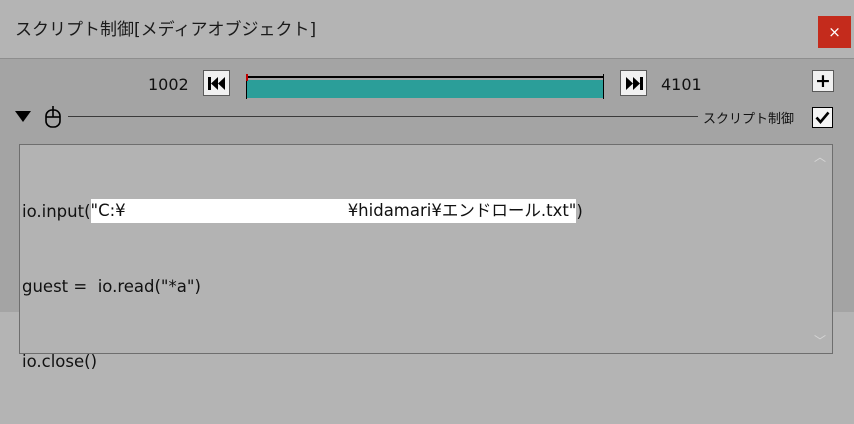 Image resolution: width=854 pixels, height=424 pixels. What do you see at coordinates (579, 211) in the screenshot?
I see `code-token: )` at bounding box center [579, 211].